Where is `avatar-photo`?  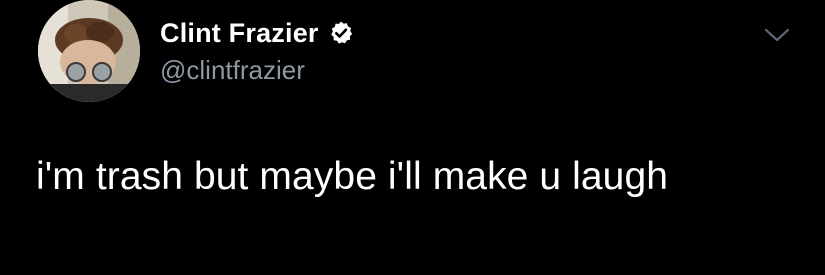
avatar-photo is located at coordinates (89, 51).